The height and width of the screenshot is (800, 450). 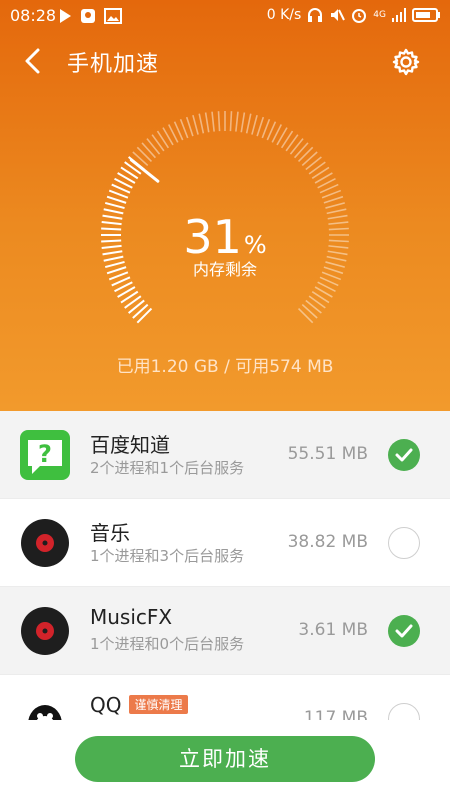 I want to click on memory-usage-text: 已用1.20 GB / 可用574 MB, so click(x=225, y=367).